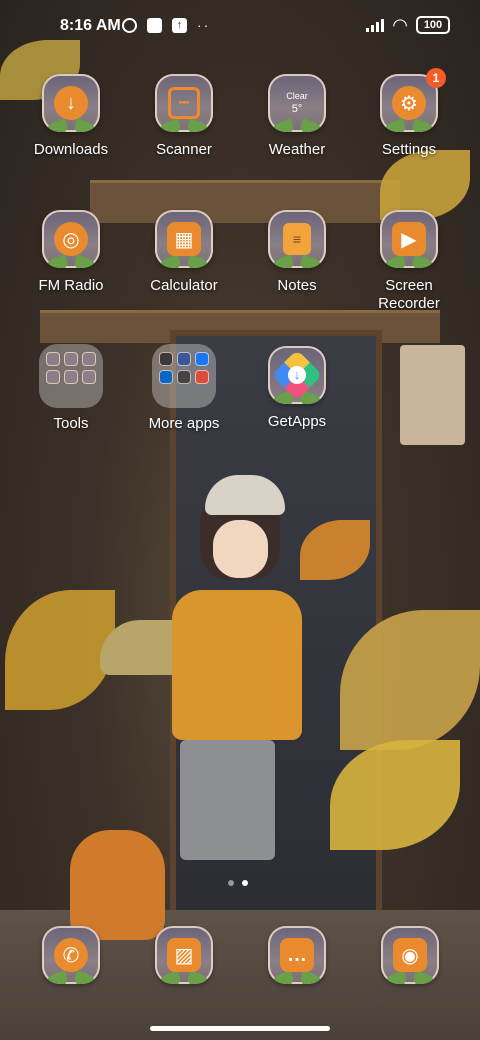  I want to click on weather-app-icon: Clear 5°, so click(297, 103).